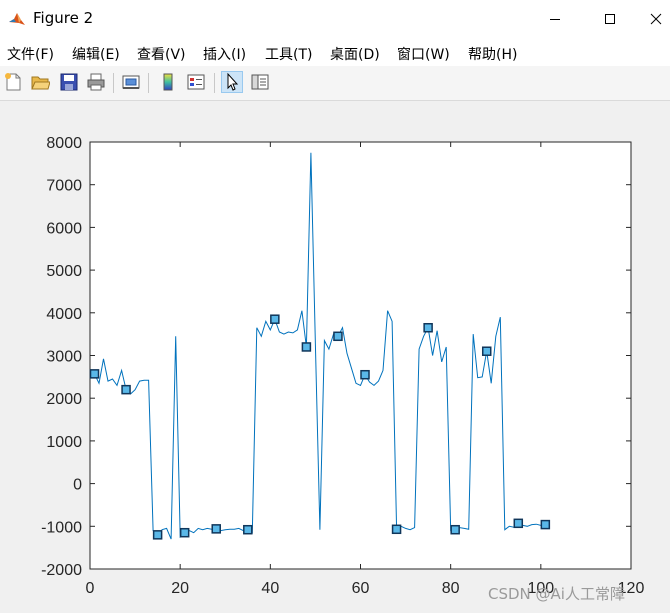 The height and width of the screenshot is (613, 670). Describe the element at coordinates (61, 570) in the screenshot. I see `y-tick-label: -2000` at that location.